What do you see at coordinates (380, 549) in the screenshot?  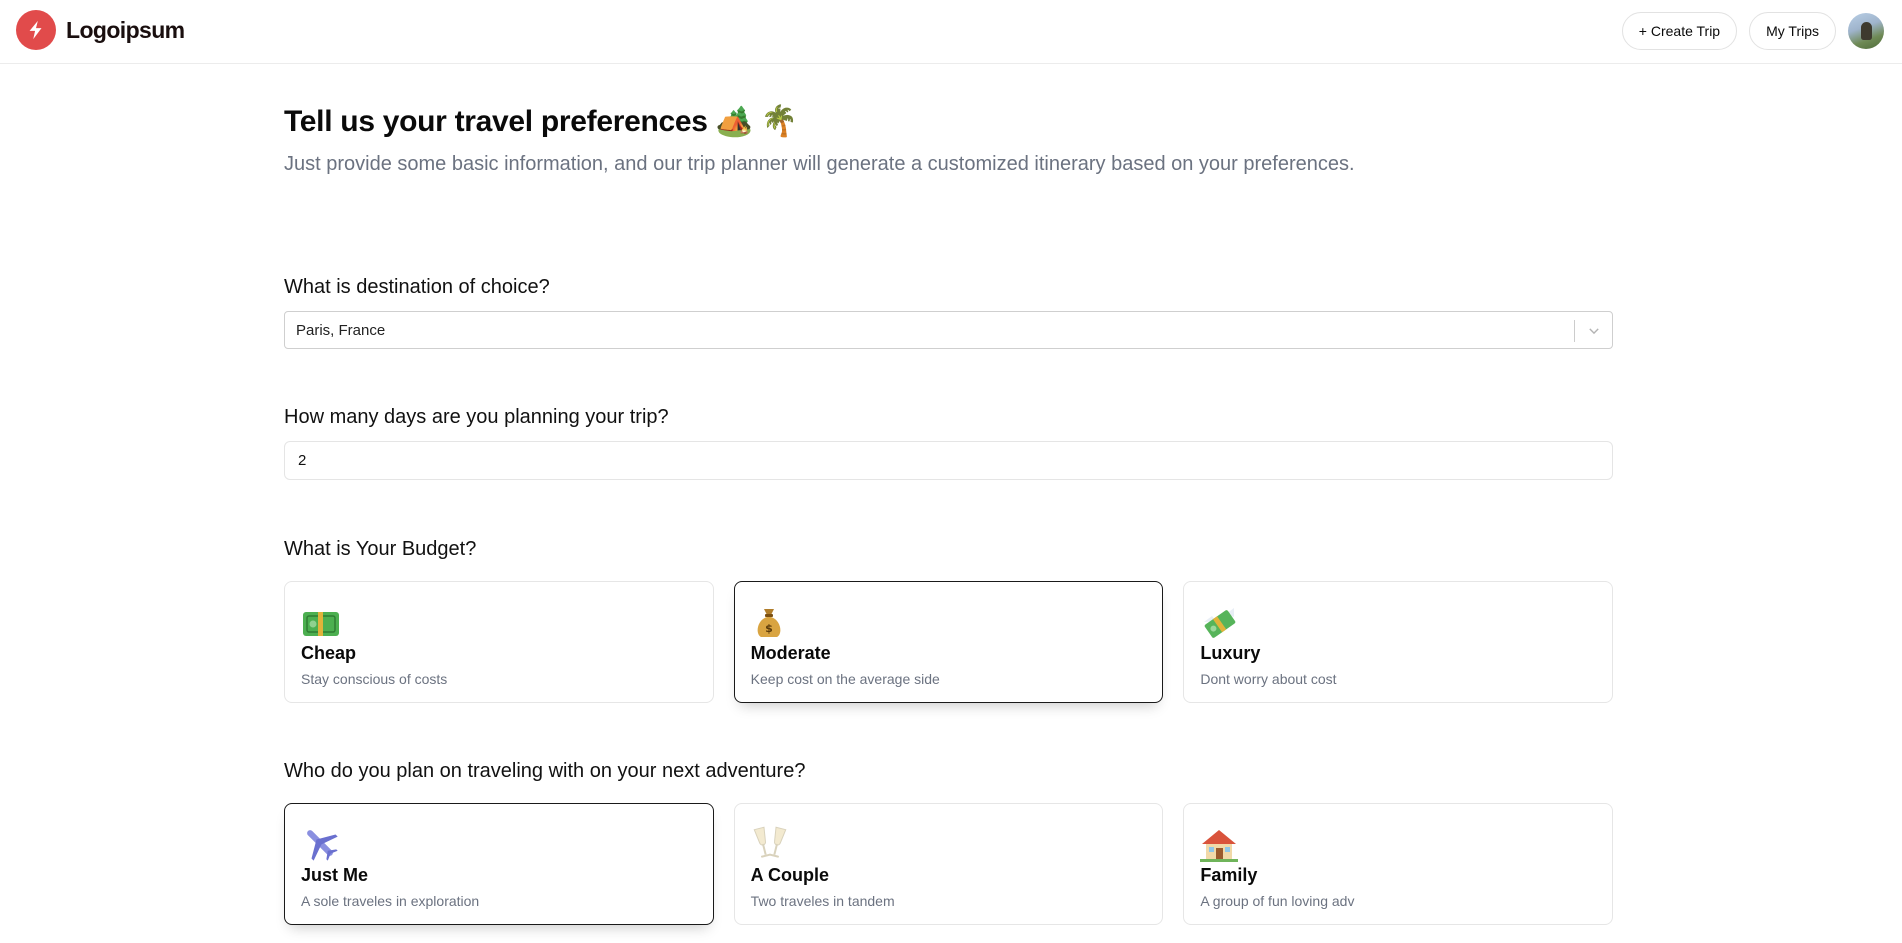 I see `budget-question: What is Your Budget?` at bounding box center [380, 549].